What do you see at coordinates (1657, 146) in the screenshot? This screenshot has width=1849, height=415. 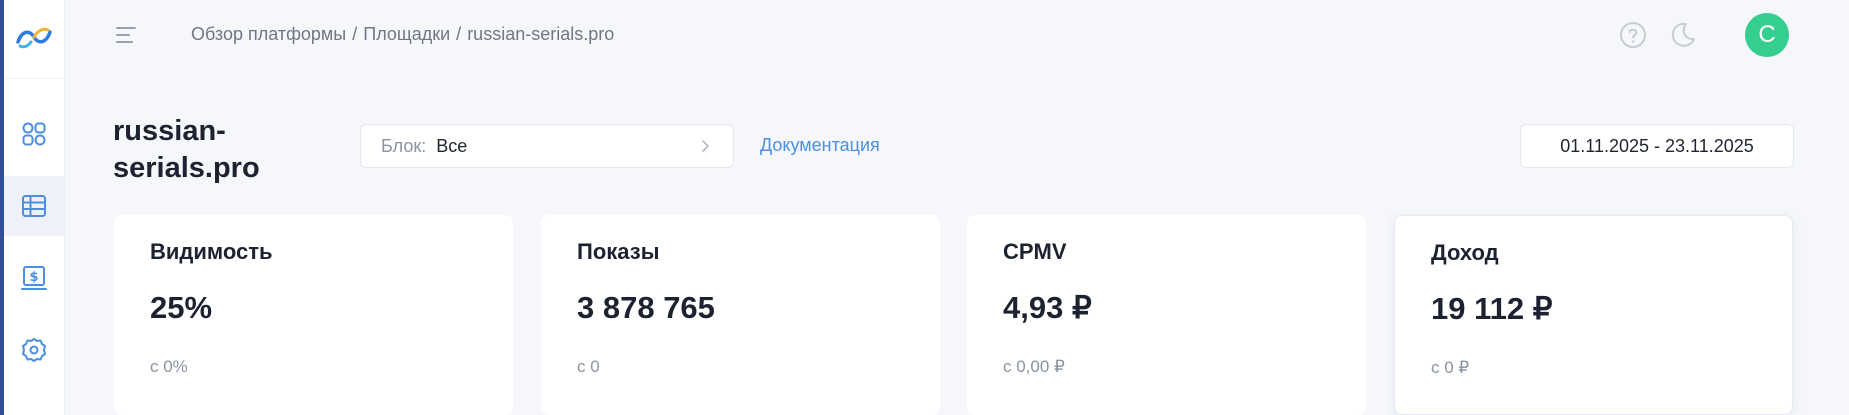 I see `date-range-picker: 01.11.2025 - 23.11.2025` at bounding box center [1657, 146].